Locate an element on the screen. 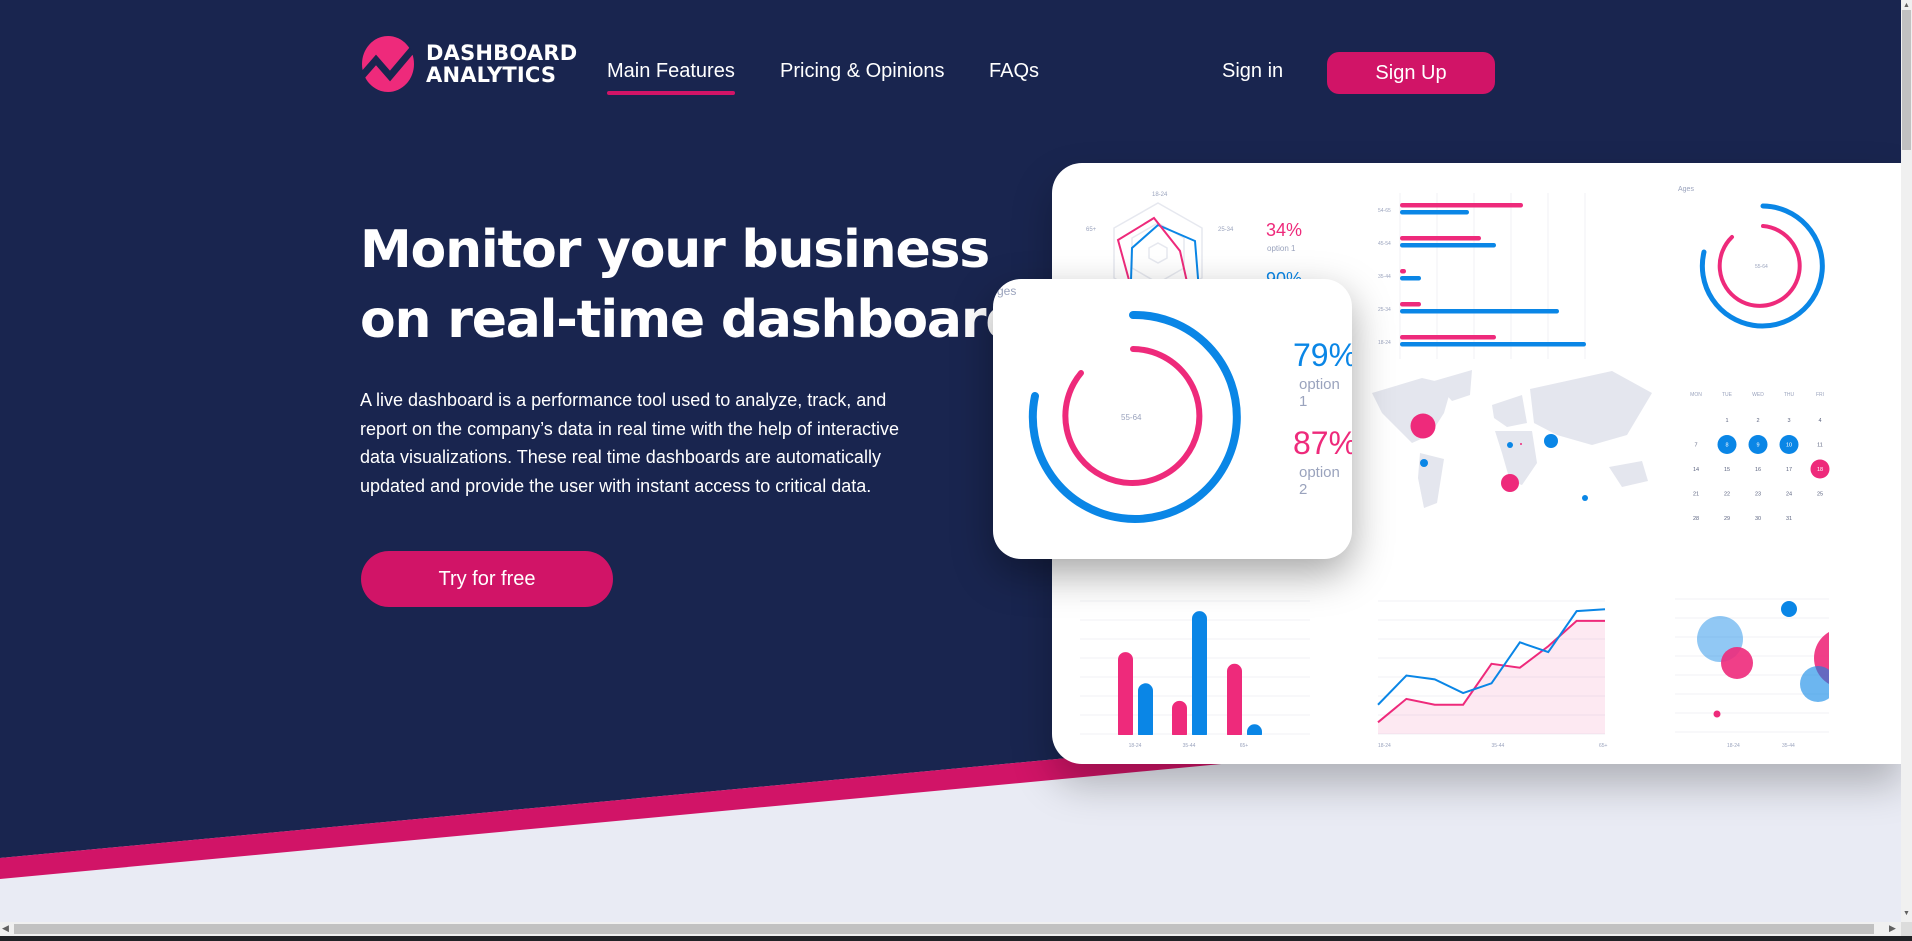 The width and height of the screenshot is (1912, 941). vertical-scrollbar: ▲ ▼ is located at coordinates (1906, 461).